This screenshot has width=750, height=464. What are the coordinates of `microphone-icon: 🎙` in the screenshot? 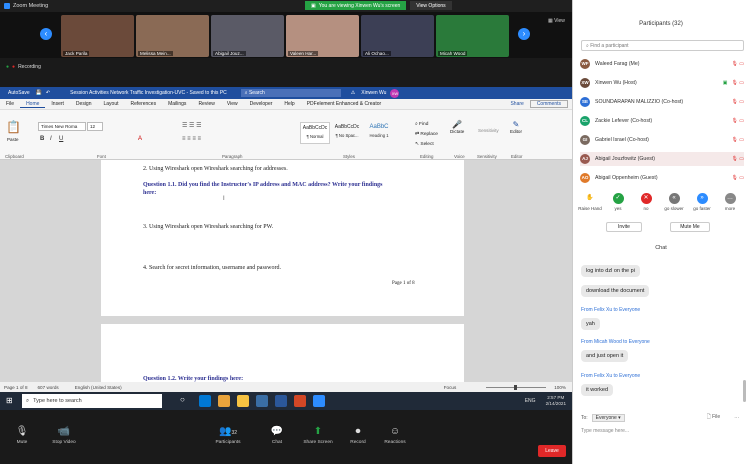 It's located at (22, 431).